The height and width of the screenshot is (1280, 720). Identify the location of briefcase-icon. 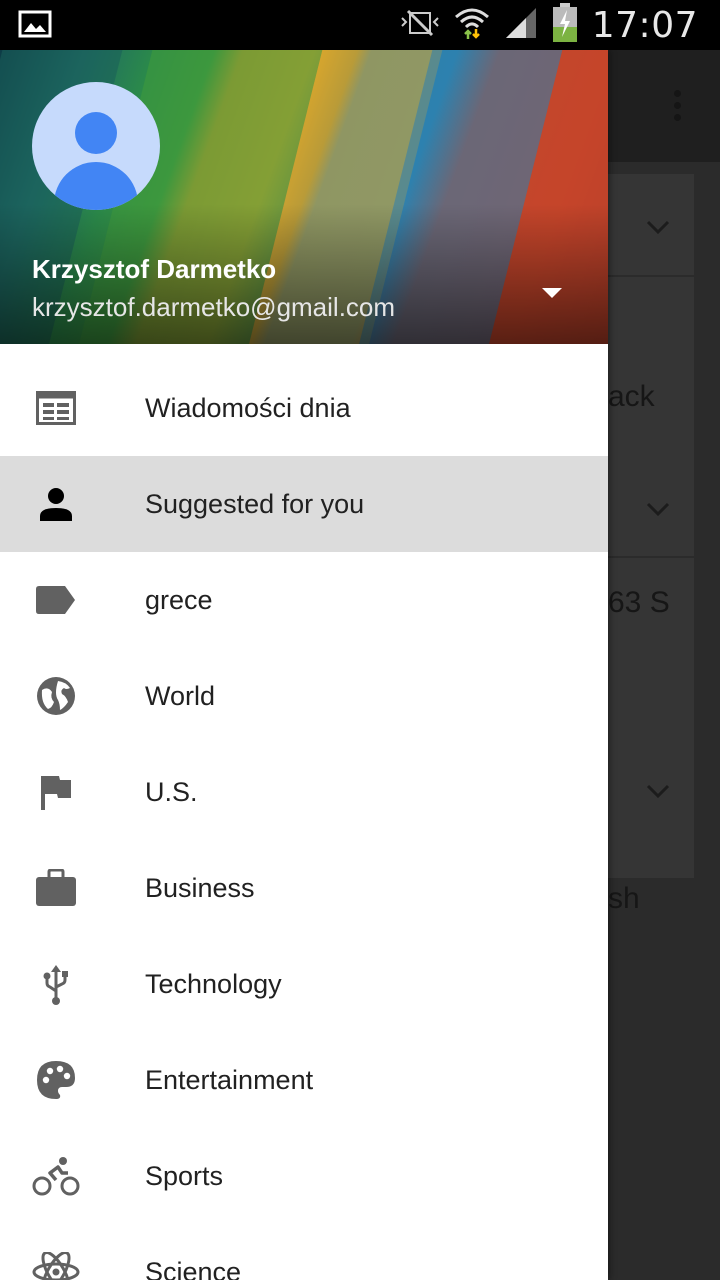
(56, 888).